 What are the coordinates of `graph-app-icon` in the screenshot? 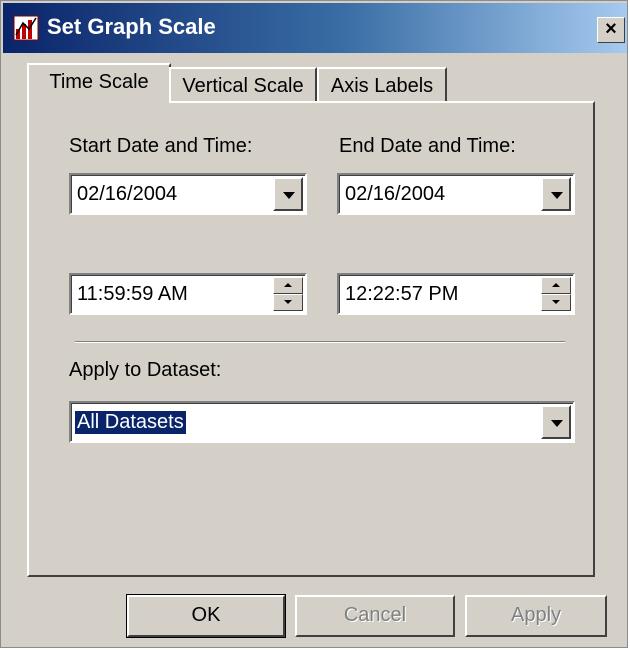 It's located at (26, 28).